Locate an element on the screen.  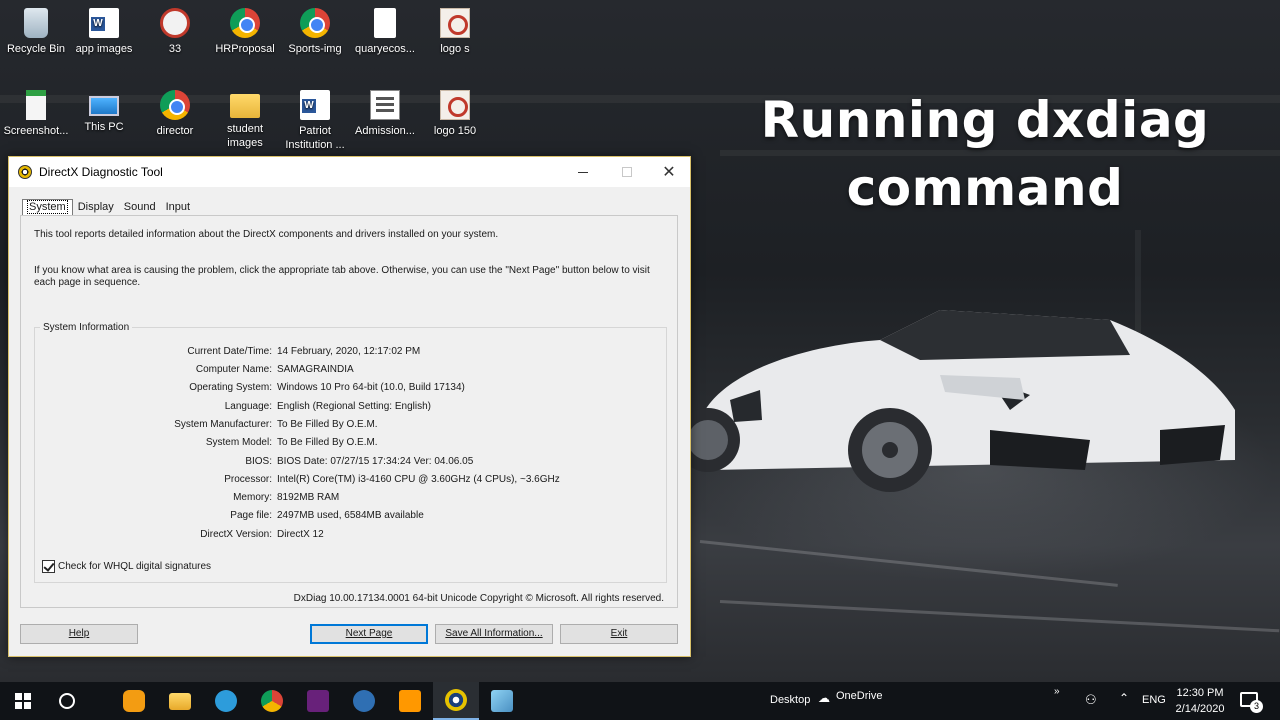
info-label: DirectX Version: is located at coordinates (236, 534).